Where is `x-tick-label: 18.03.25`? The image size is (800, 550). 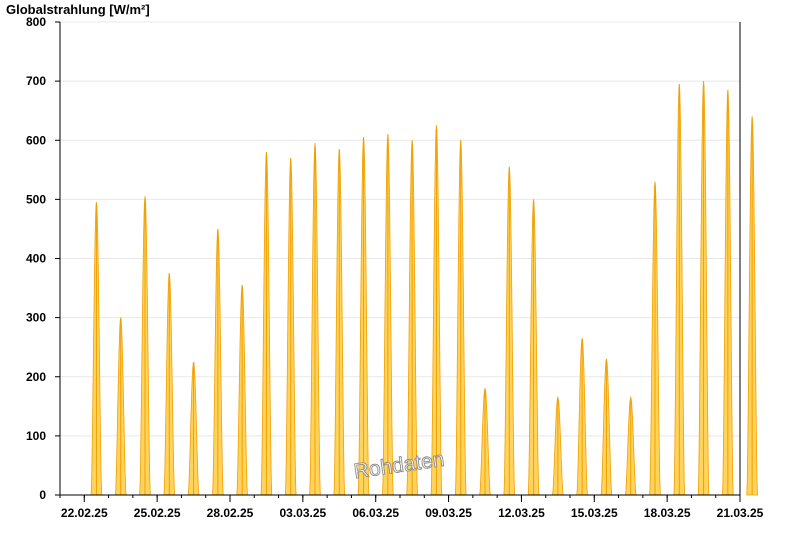
x-tick-label: 18.03.25 is located at coordinates (667, 513).